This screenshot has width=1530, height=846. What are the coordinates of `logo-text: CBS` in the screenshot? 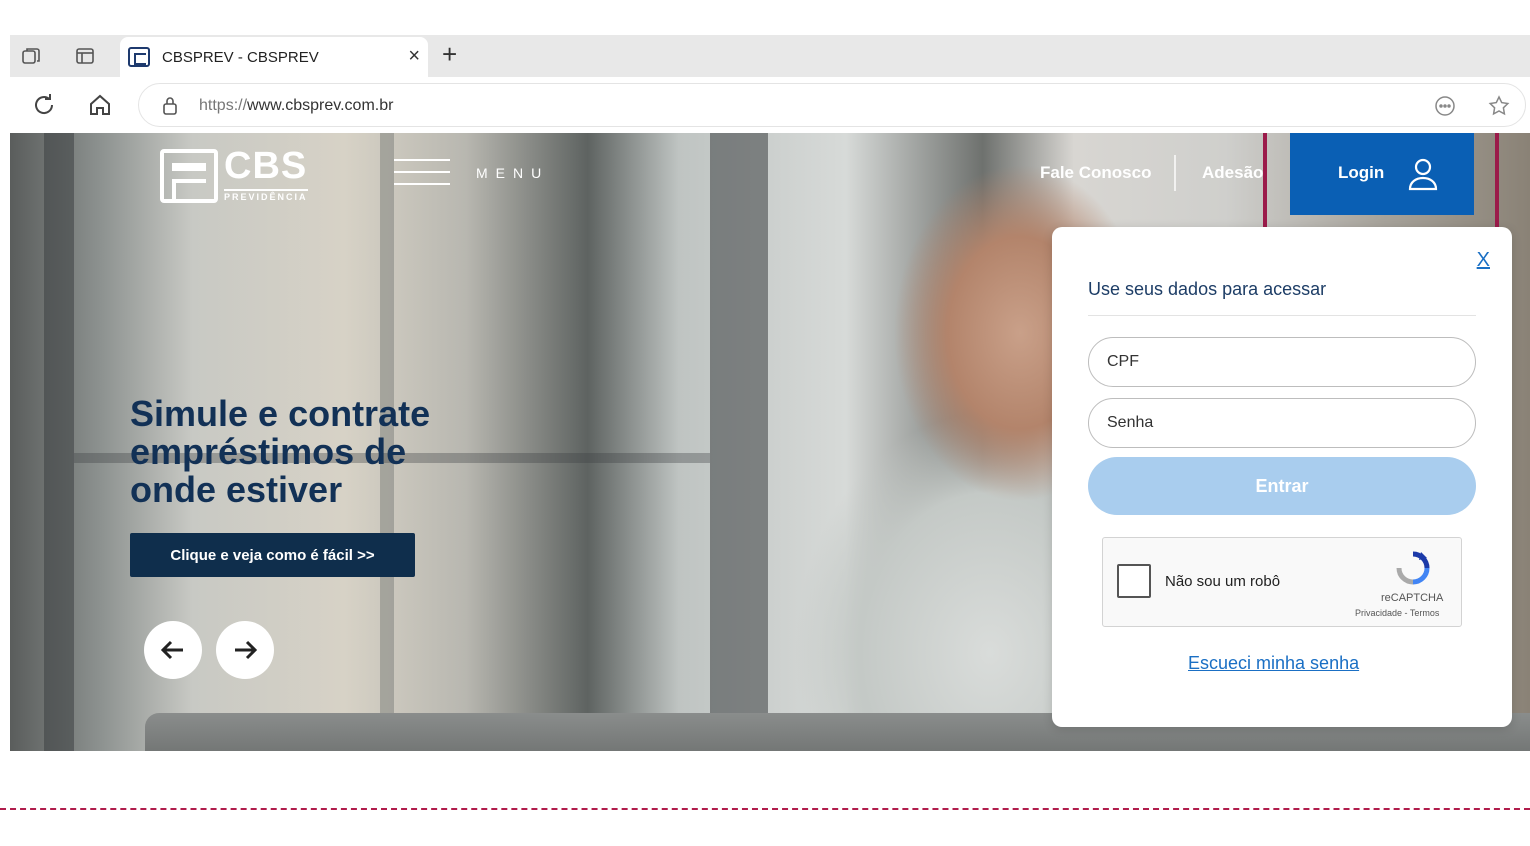 It's located at (266, 166).